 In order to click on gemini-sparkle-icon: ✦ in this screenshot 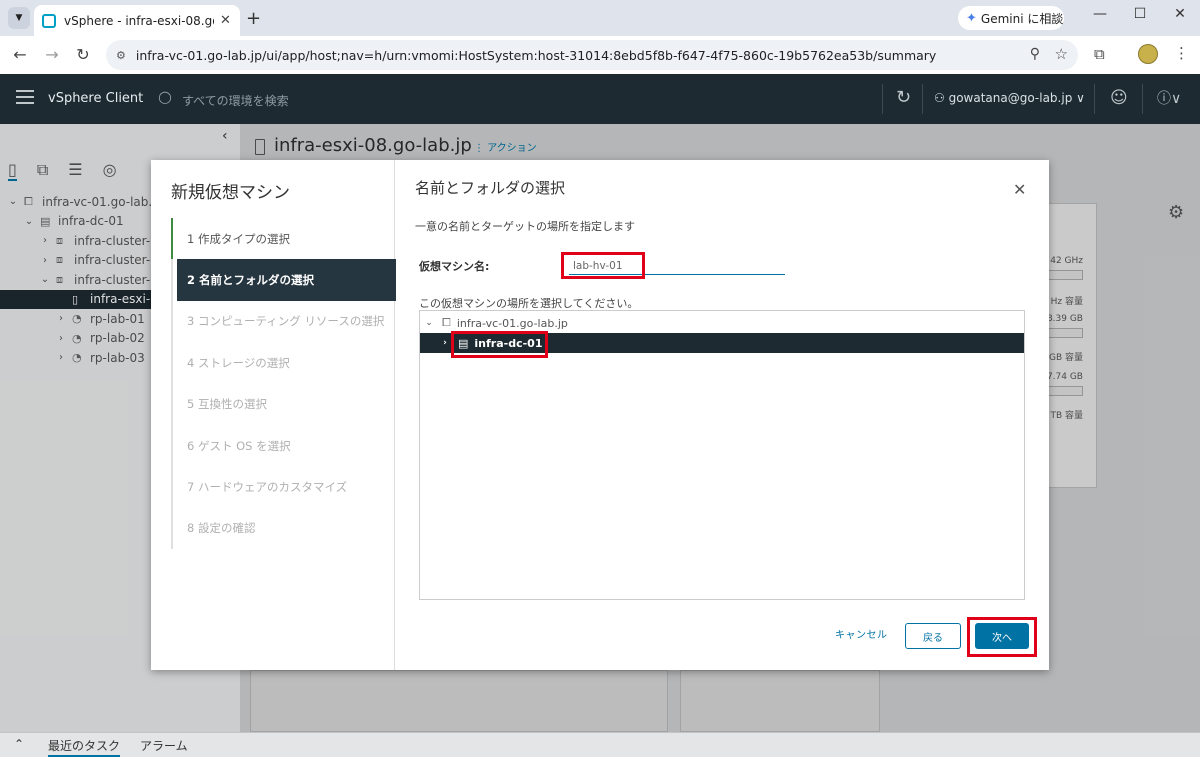, I will do `click(971, 18)`.